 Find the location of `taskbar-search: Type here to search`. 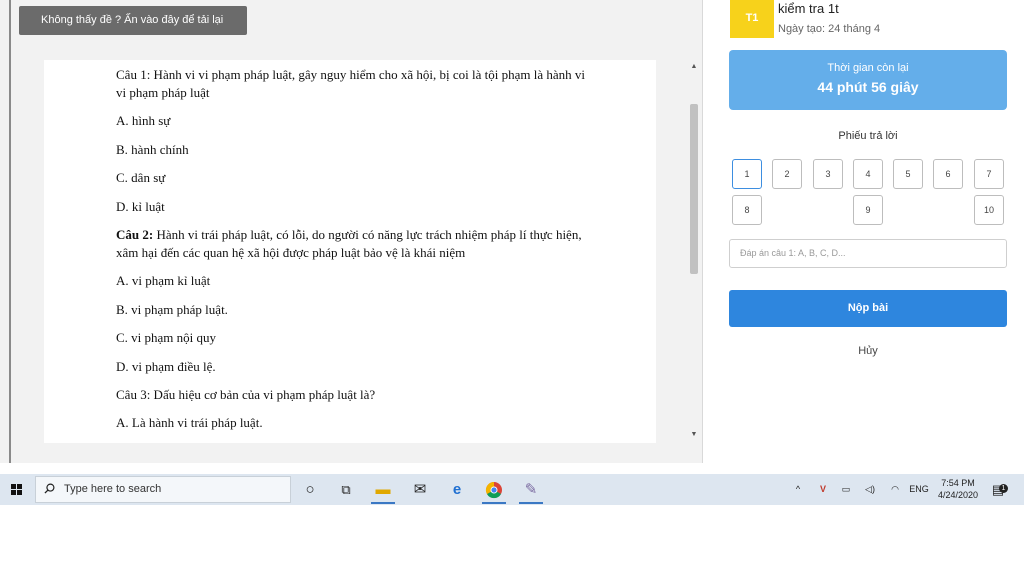

taskbar-search: Type here to search is located at coordinates (163, 489).